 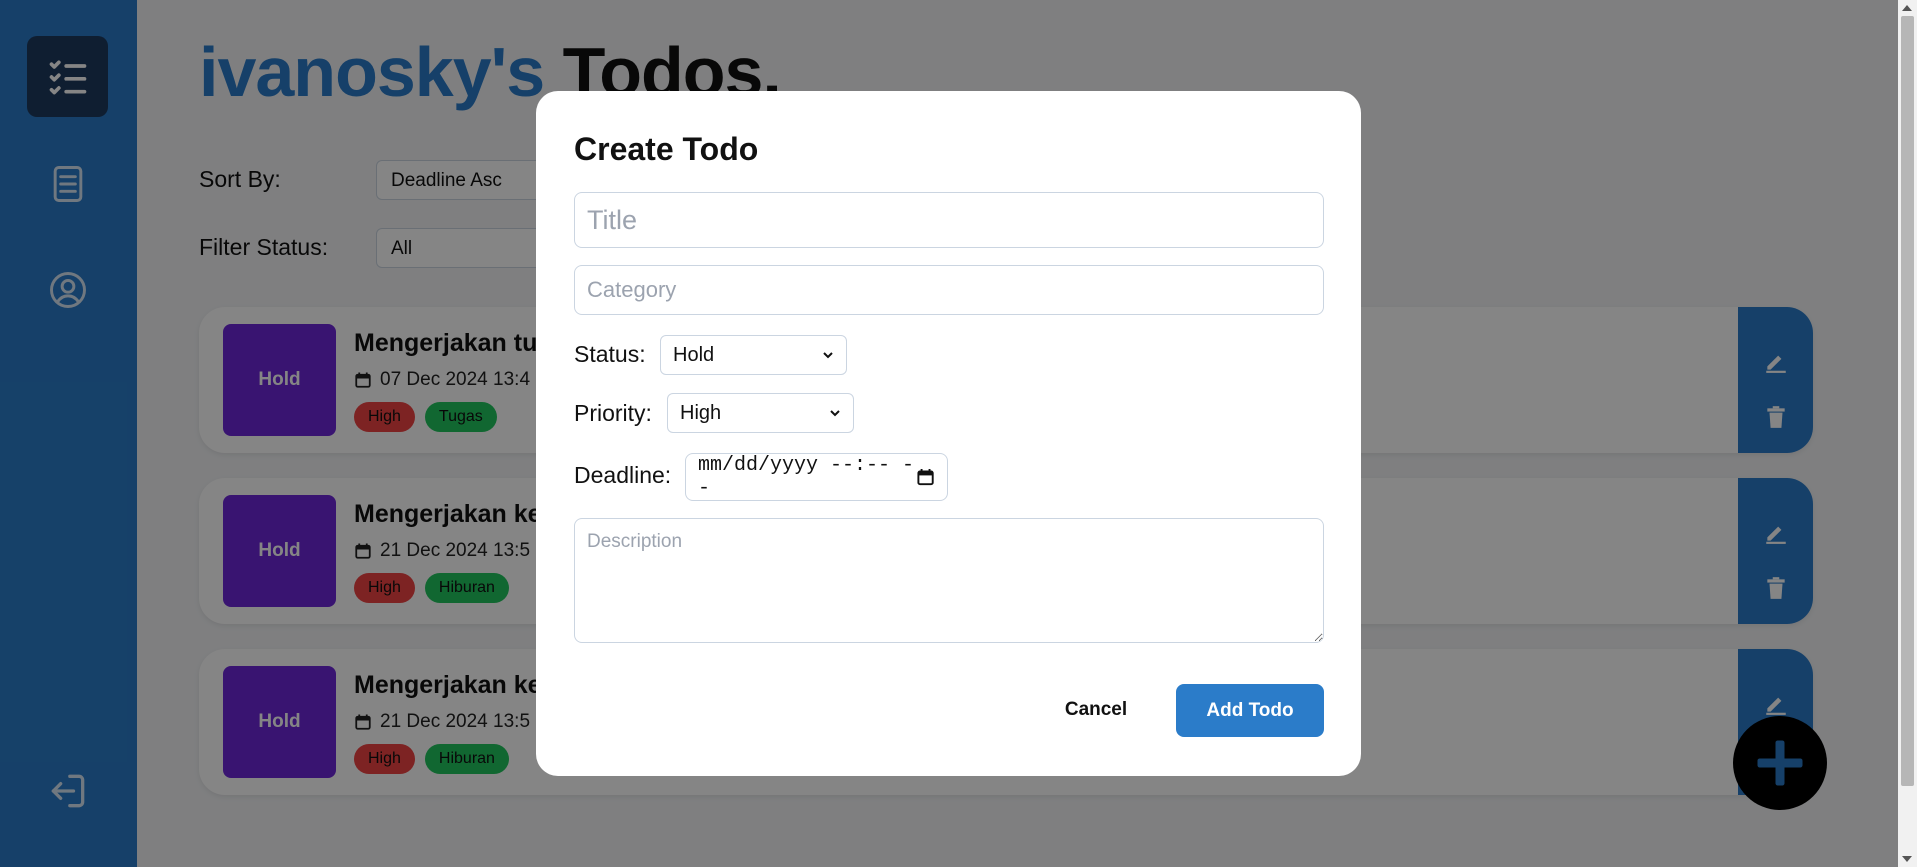 What do you see at coordinates (610, 354) in the screenshot?
I see `status-label: Status:` at bounding box center [610, 354].